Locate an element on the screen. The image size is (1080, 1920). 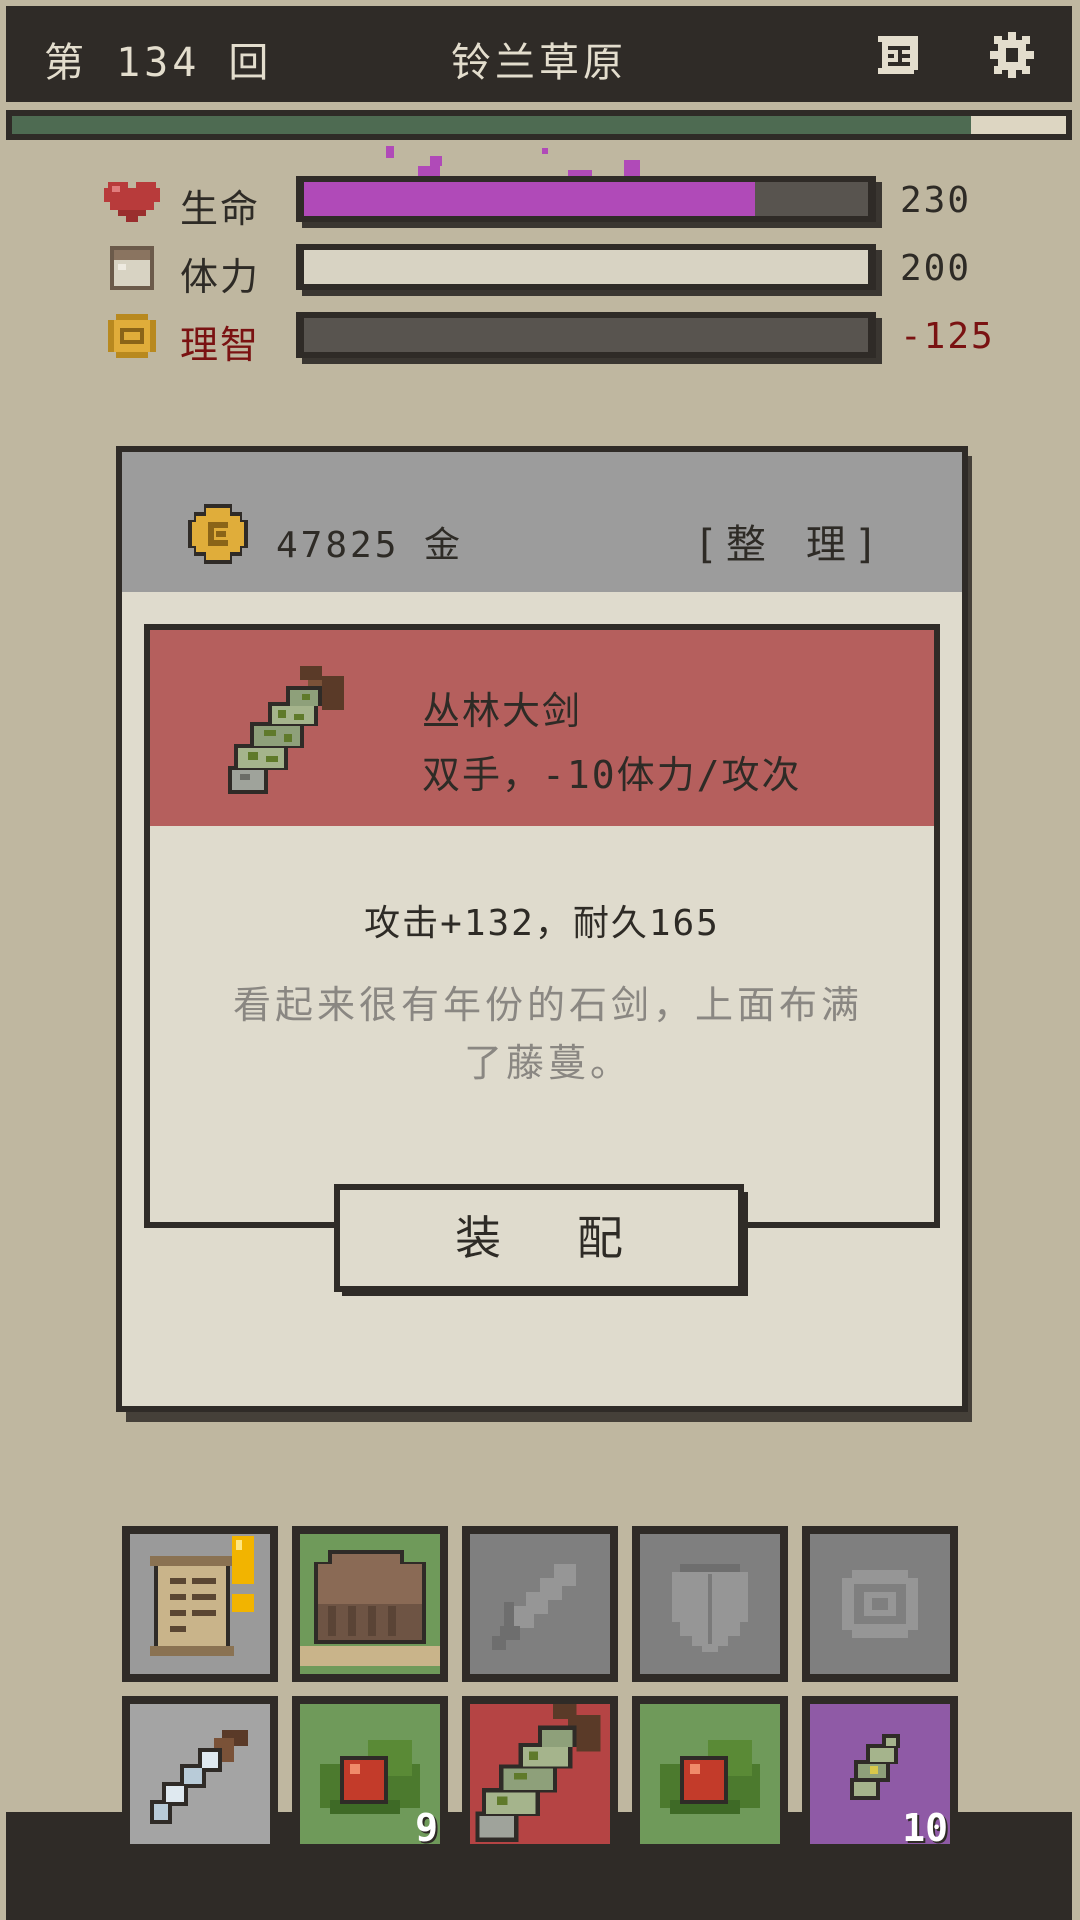
gear-icon is located at coordinates (1012, 55).